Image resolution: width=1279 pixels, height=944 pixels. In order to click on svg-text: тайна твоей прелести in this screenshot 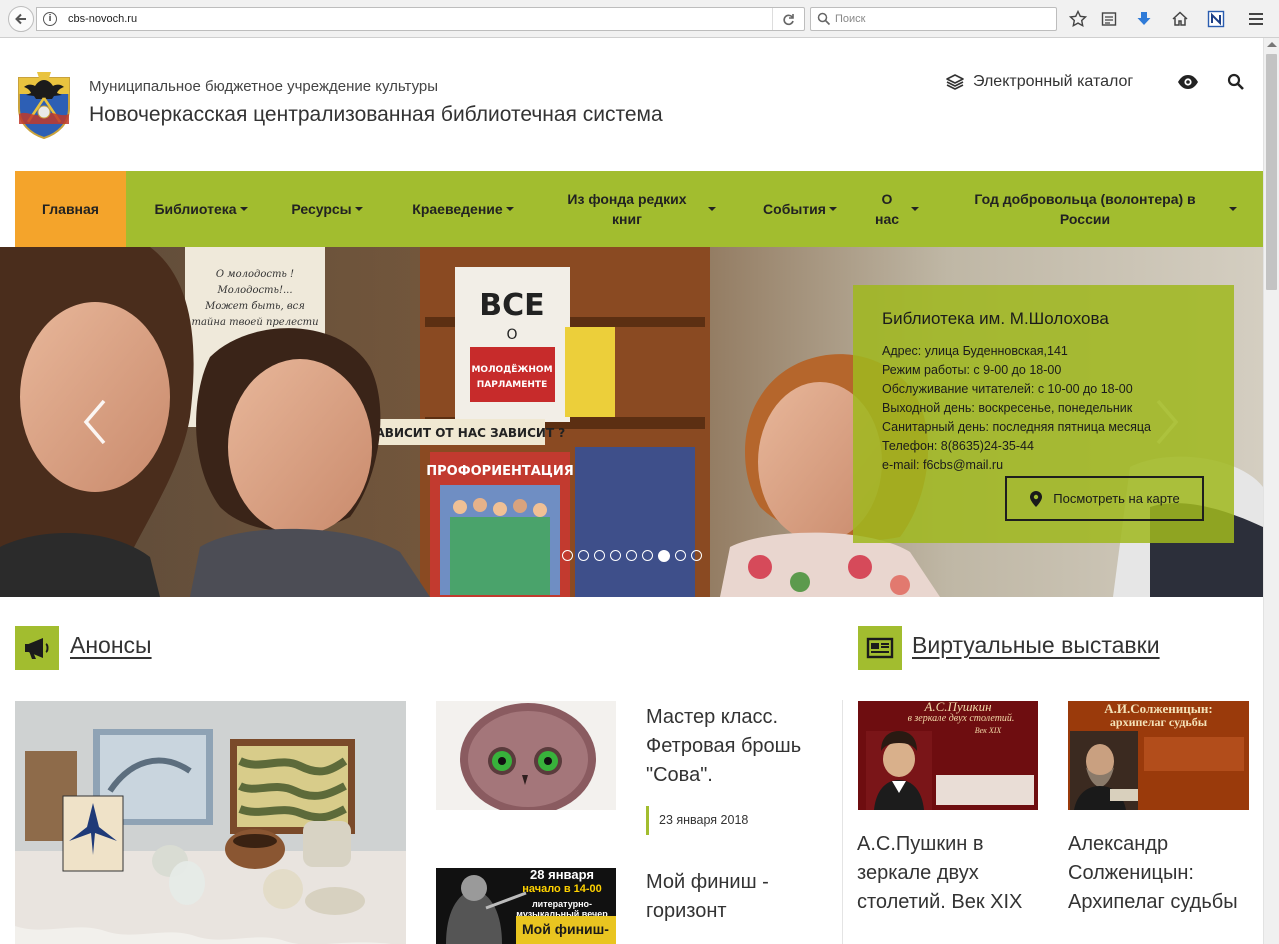, I will do `click(254, 322)`.